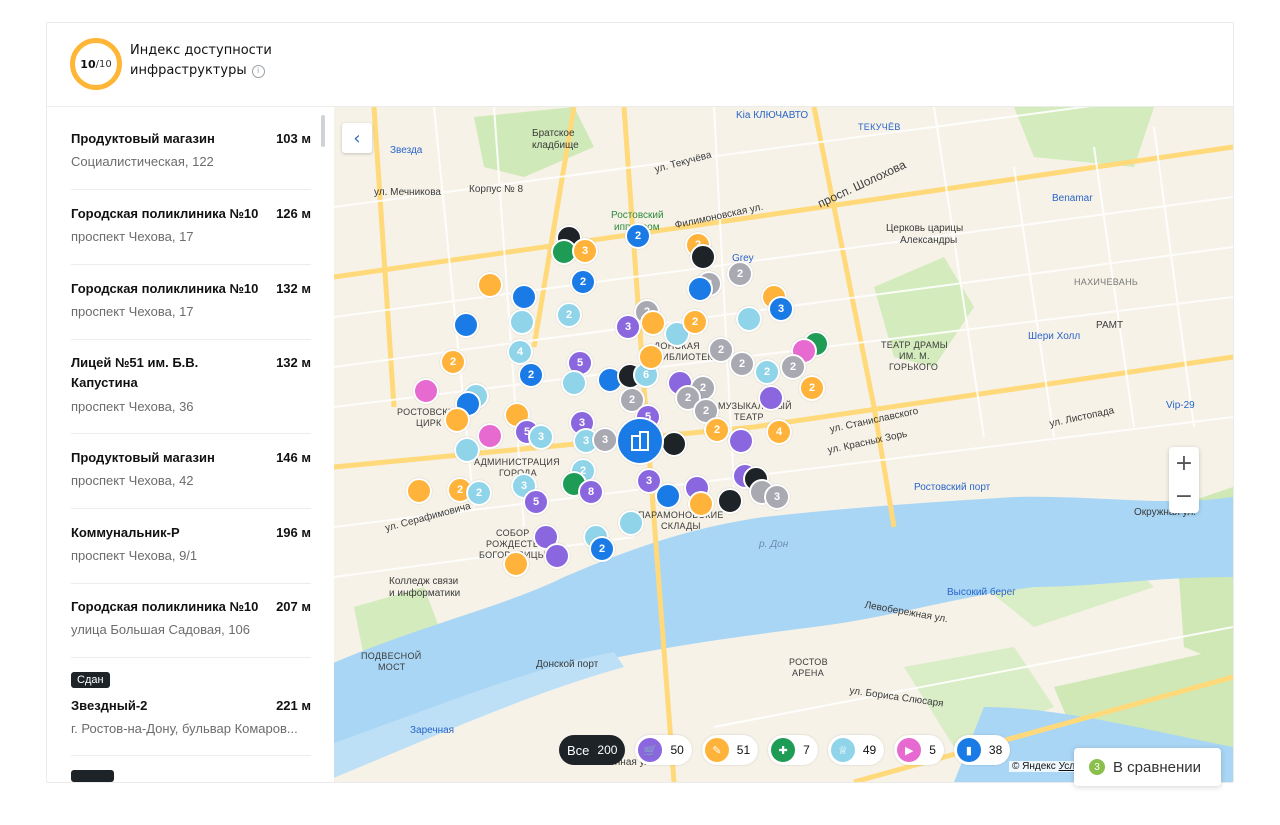 The width and height of the screenshot is (1280, 825). I want to click on place-name: Городская поликлиника №10, so click(165, 213).